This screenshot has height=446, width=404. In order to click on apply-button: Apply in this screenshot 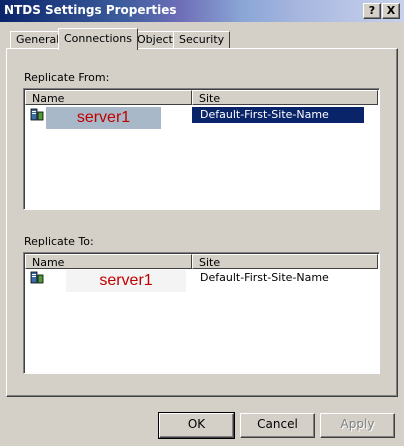, I will do `click(357, 425)`.